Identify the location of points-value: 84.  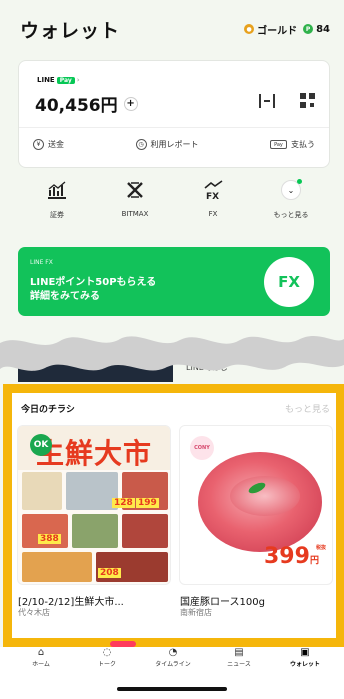
(323, 29).